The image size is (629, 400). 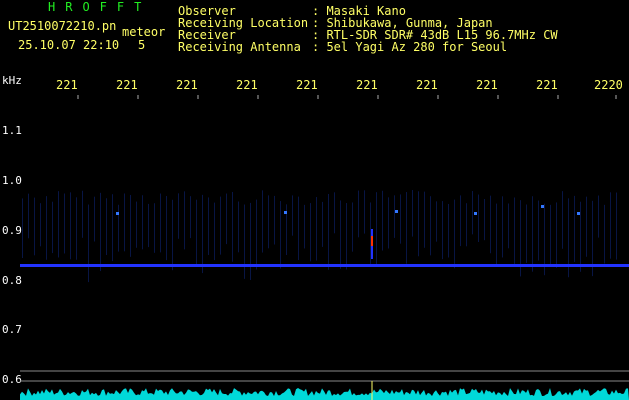 I want to click on carrier-line, so click(x=324, y=265).